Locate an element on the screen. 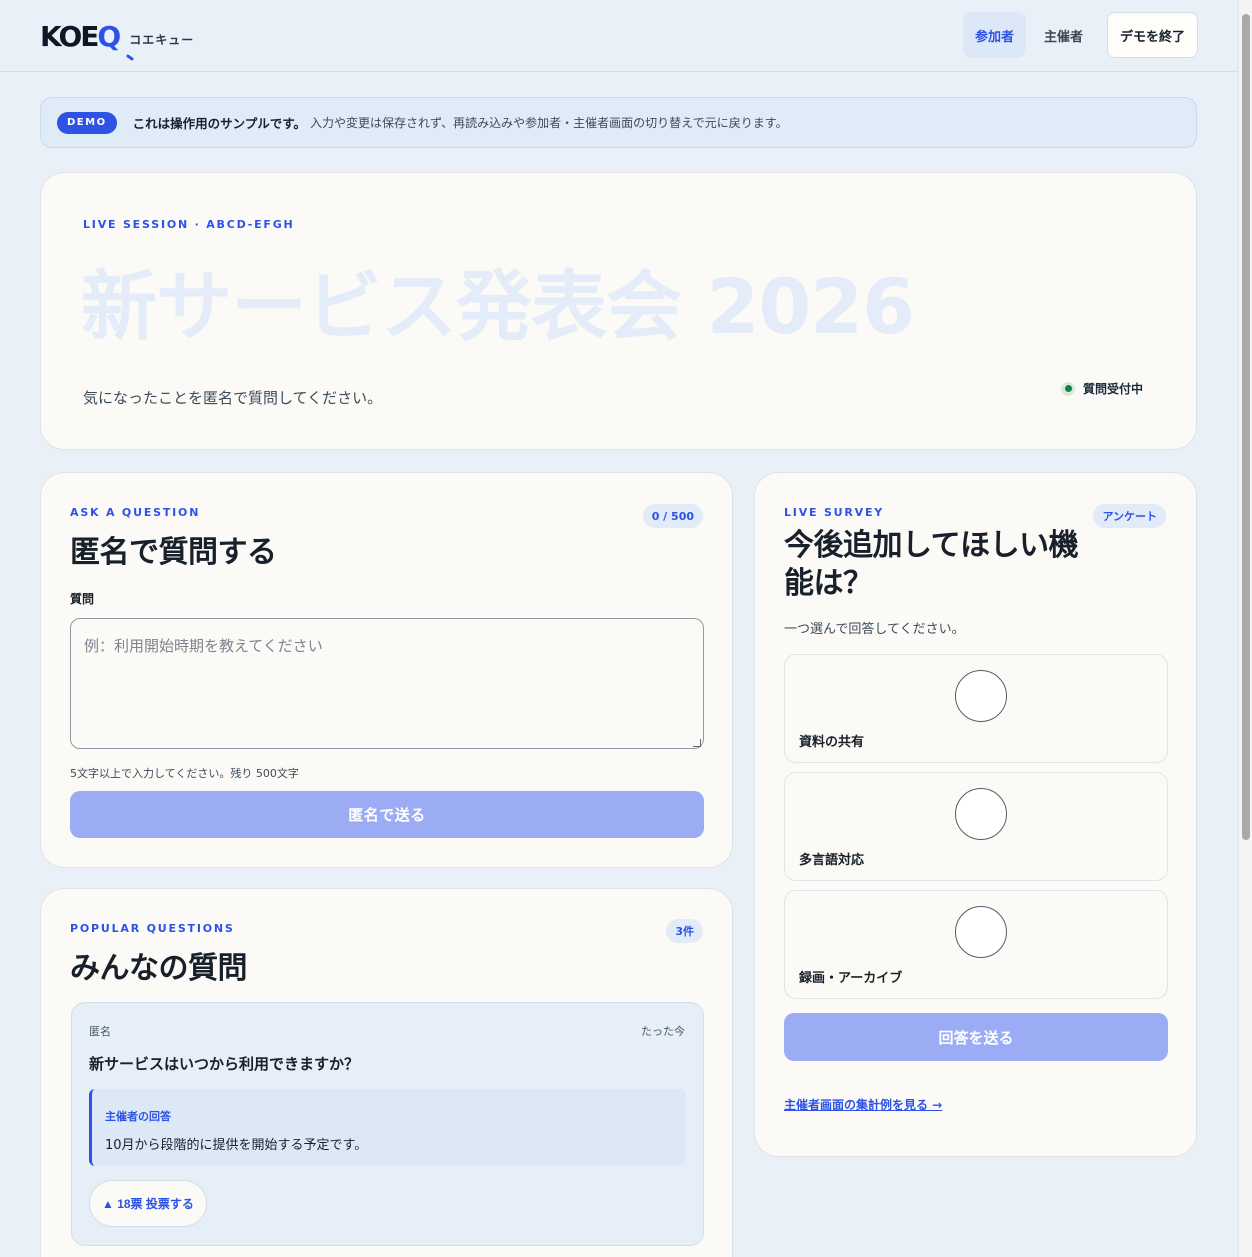  popular-eyebrow: POPULAR QUESTIONS is located at coordinates (152, 928).